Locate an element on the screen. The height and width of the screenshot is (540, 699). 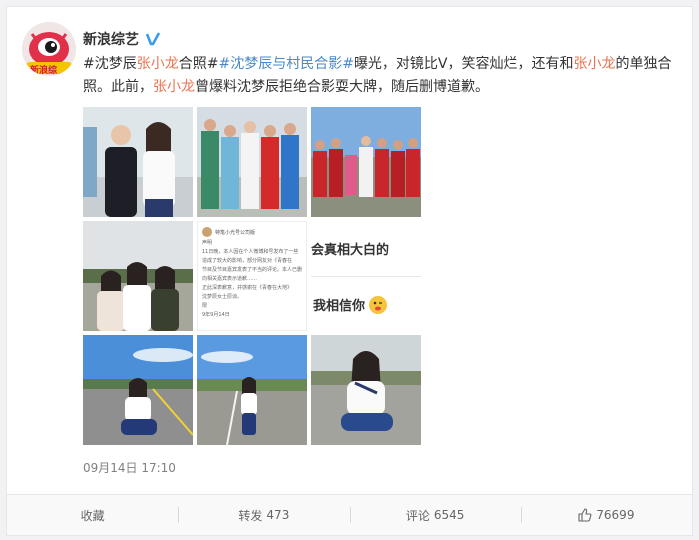
doc-line: 声明 is located at coordinates (207, 243).